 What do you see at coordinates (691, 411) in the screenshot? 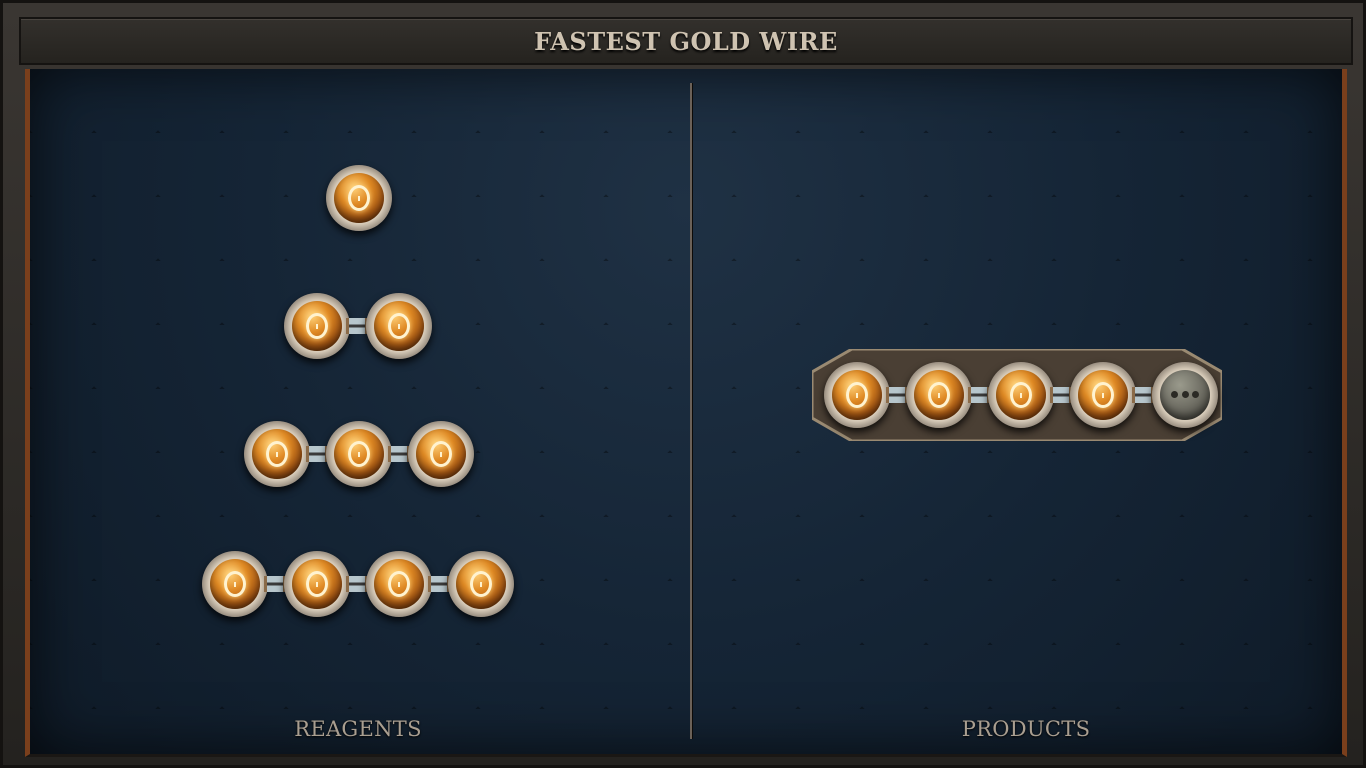
I see `section-divider` at bounding box center [691, 411].